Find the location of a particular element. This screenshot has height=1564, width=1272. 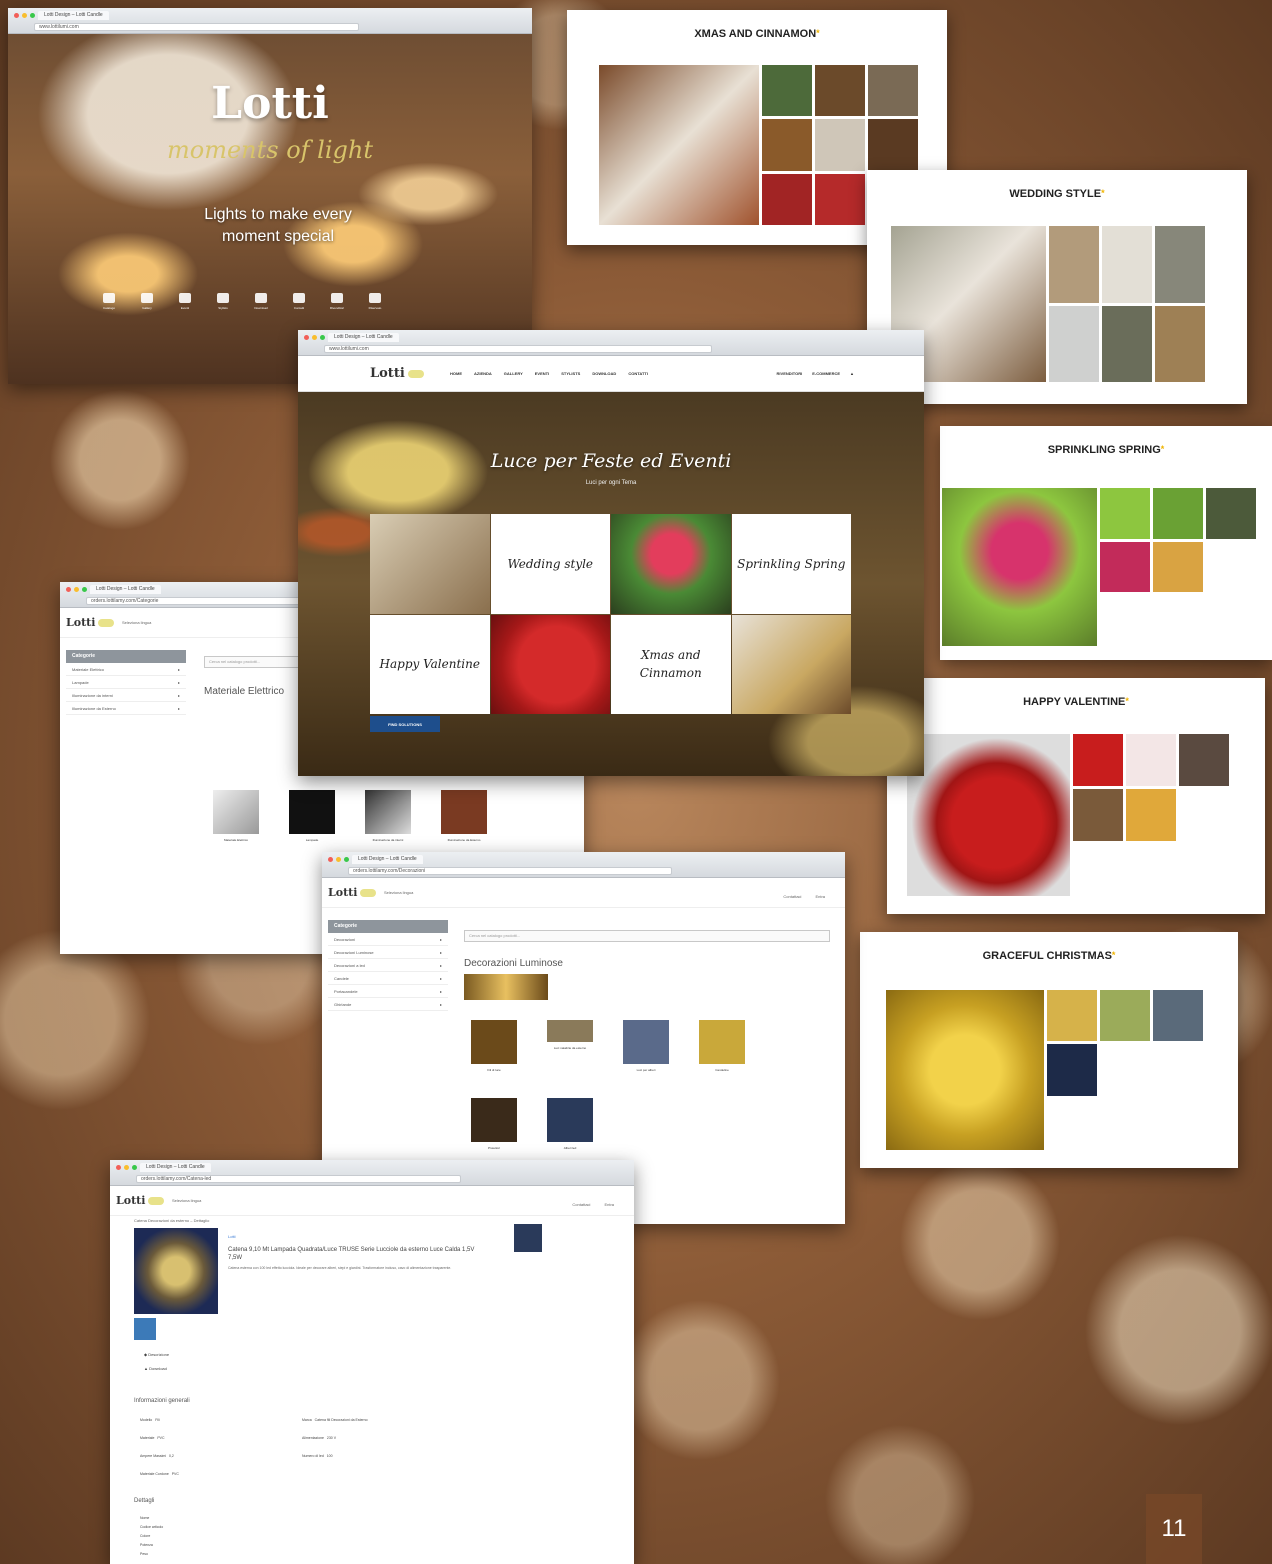

category-thumb: Luci per alberi is located at coordinates (646, 1046).